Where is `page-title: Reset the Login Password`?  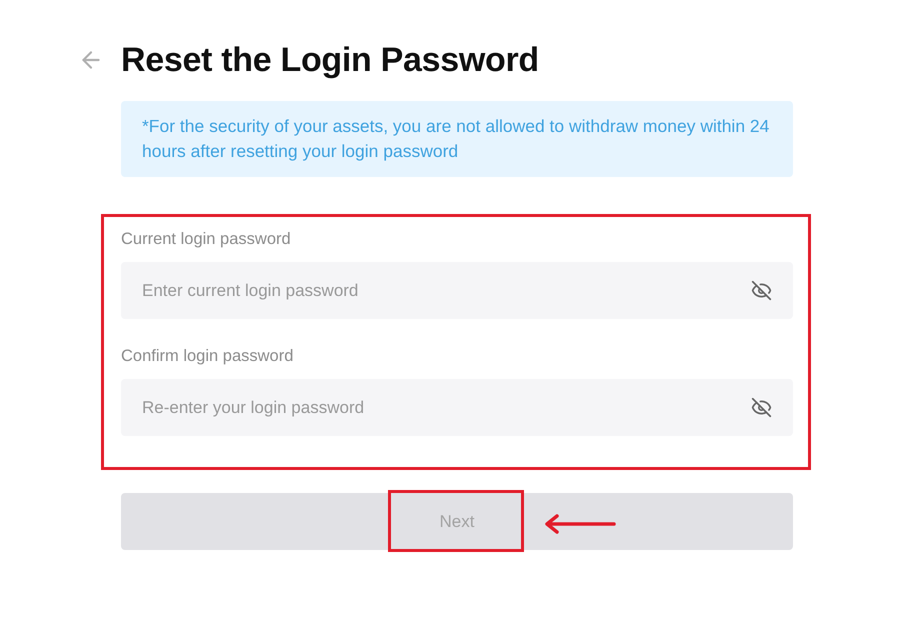
page-title: Reset the Login Password is located at coordinates (330, 60).